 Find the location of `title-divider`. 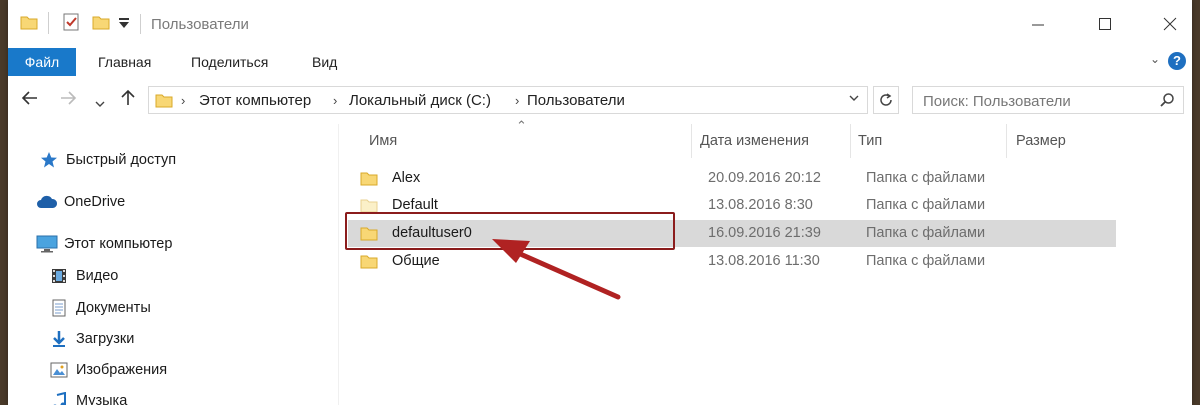

title-divider is located at coordinates (140, 24).